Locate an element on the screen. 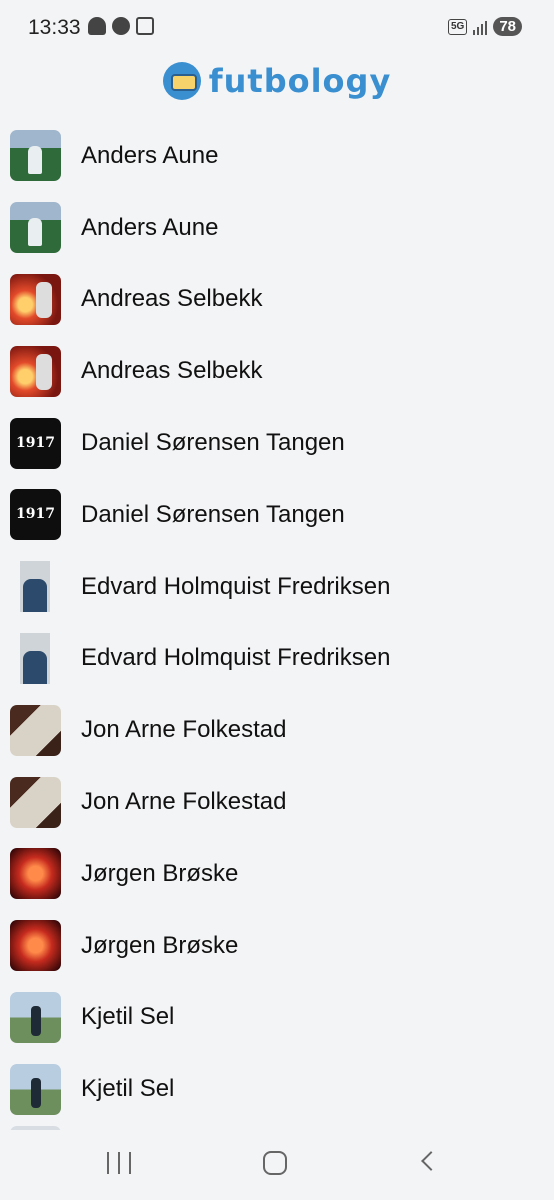  status-time: 13:33 is located at coordinates (54, 27).